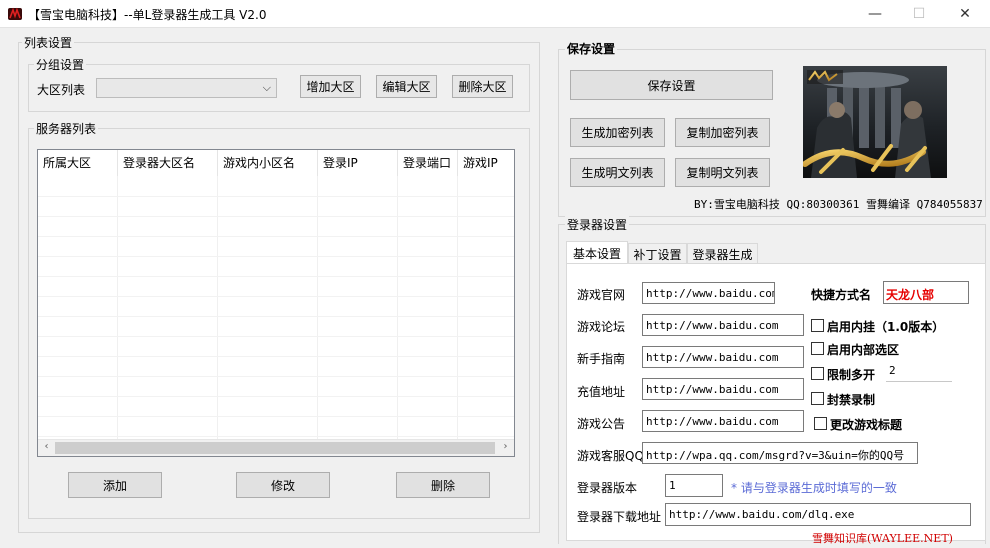  What do you see at coordinates (838, 204) in the screenshot?
I see `credit-text: BY:雪宝电脑科技 QQ:80300361 雪舞编译 Q784055837` at bounding box center [838, 204].